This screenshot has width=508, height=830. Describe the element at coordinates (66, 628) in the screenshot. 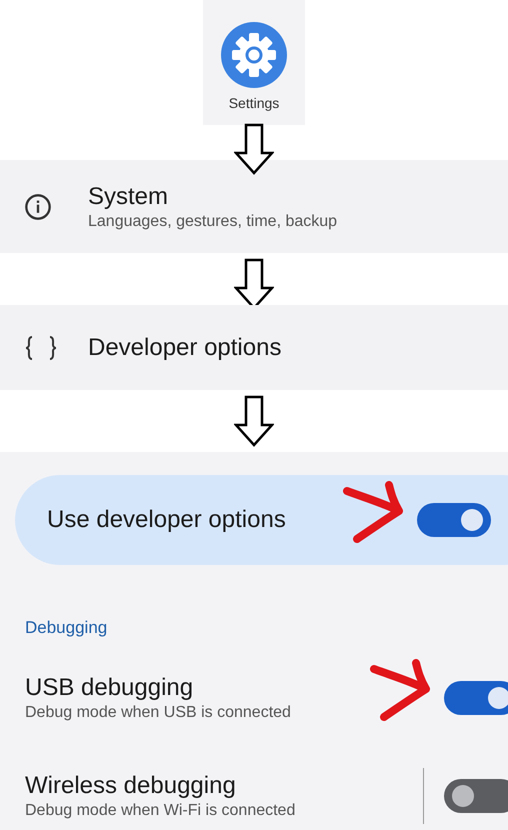

I see `section-header: Debugging` at that location.